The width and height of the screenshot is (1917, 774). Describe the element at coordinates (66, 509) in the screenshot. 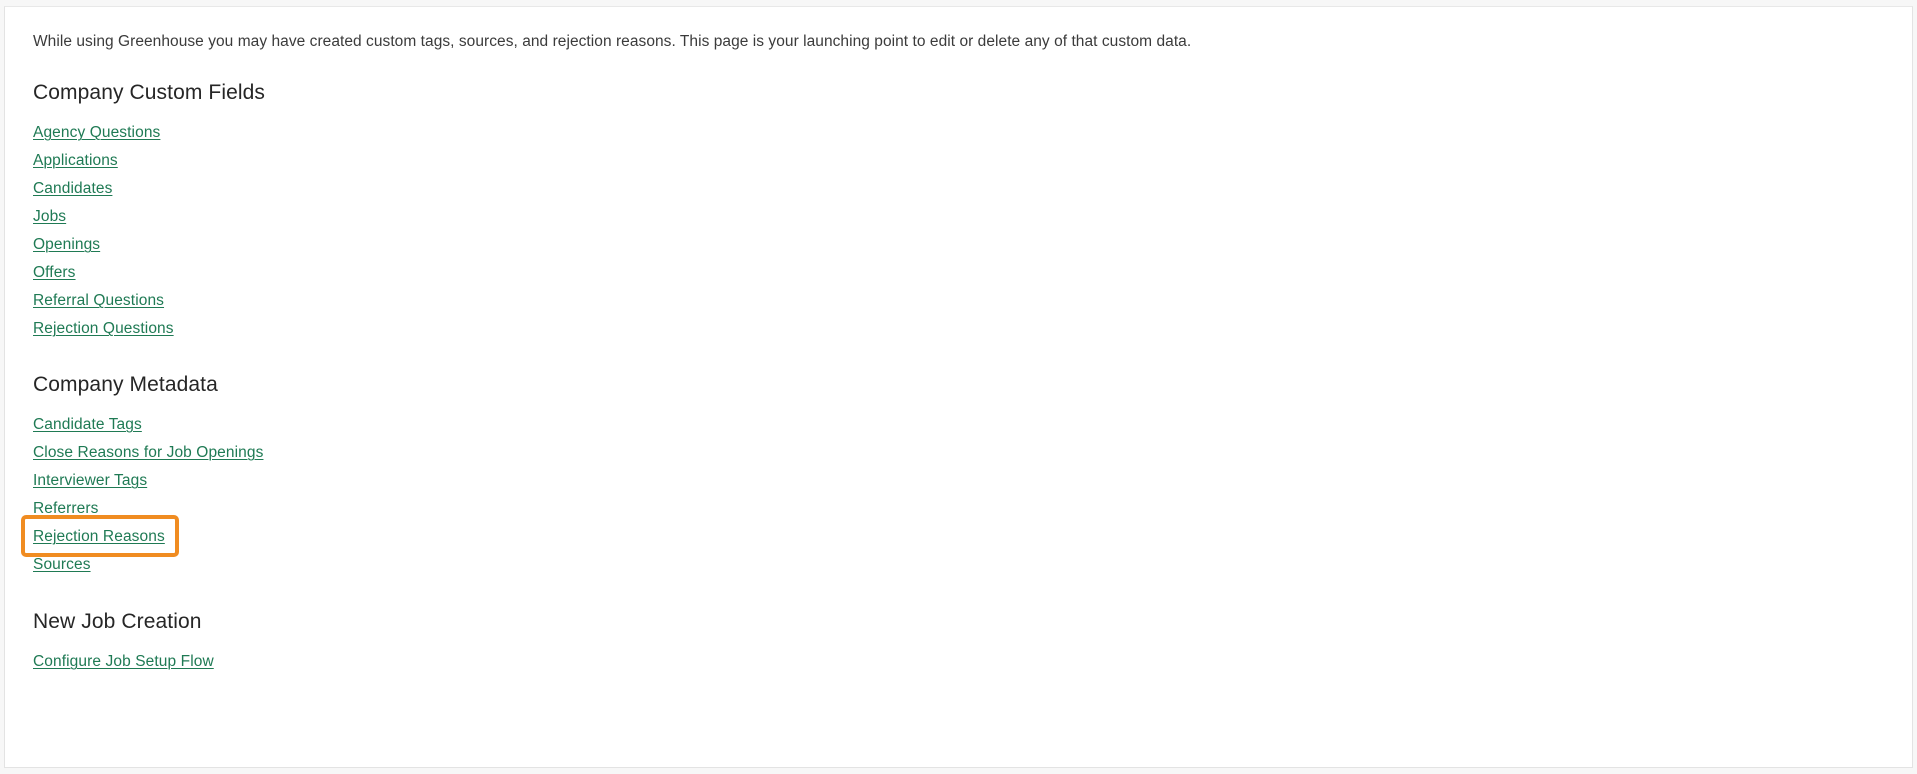

I see `link-referrers: Referrers` at that location.